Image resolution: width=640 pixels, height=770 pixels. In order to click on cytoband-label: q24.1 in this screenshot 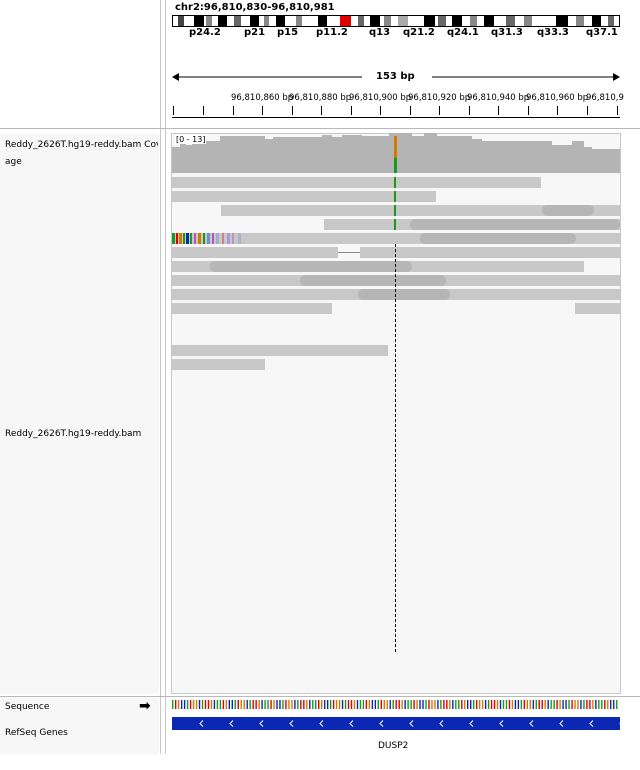, I will do `click(463, 32)`.